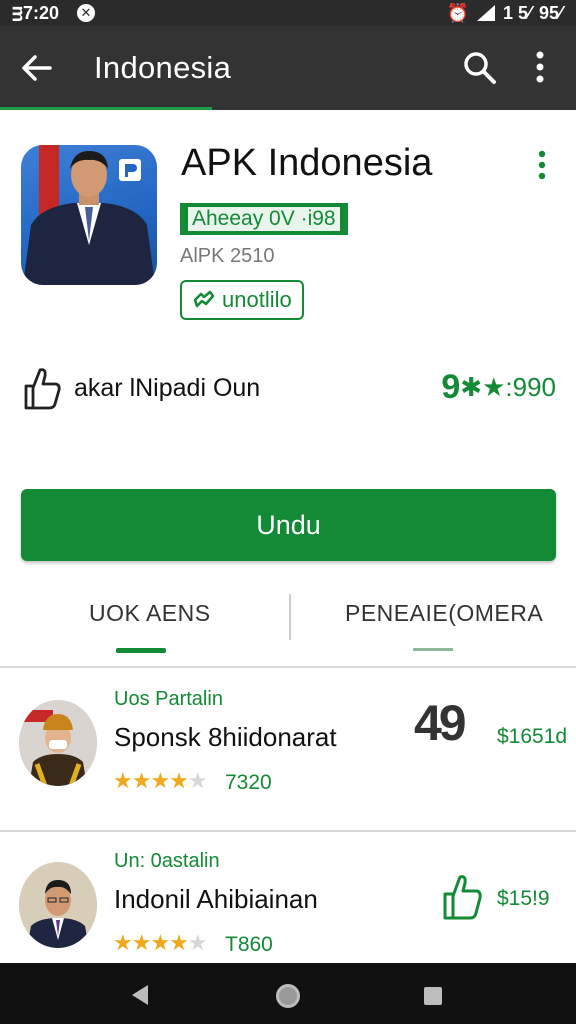  I want to click on app-bar: Indonesia, so click(288, 68).